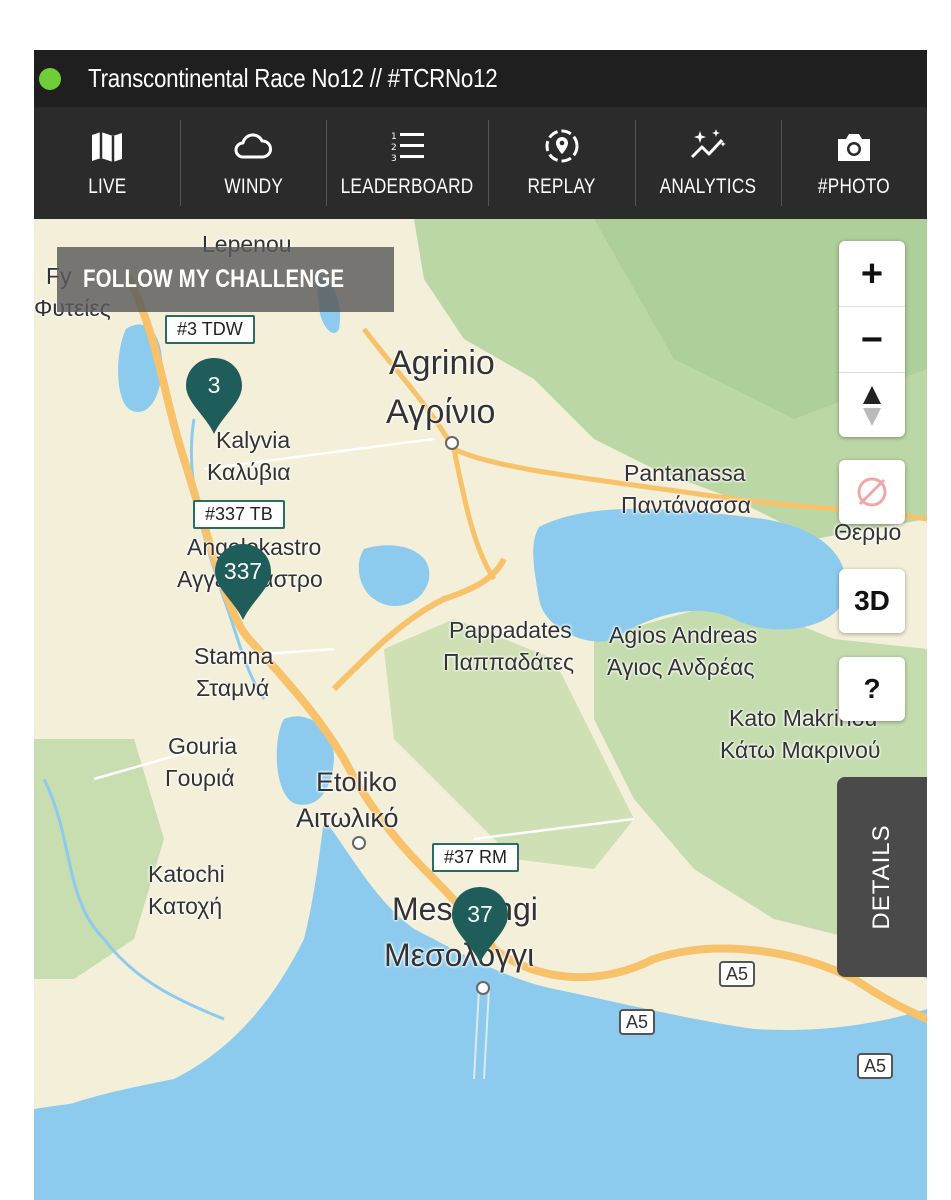 The image size is (951, 1200). I want to click on plus-icon: +, so click(872, 273).